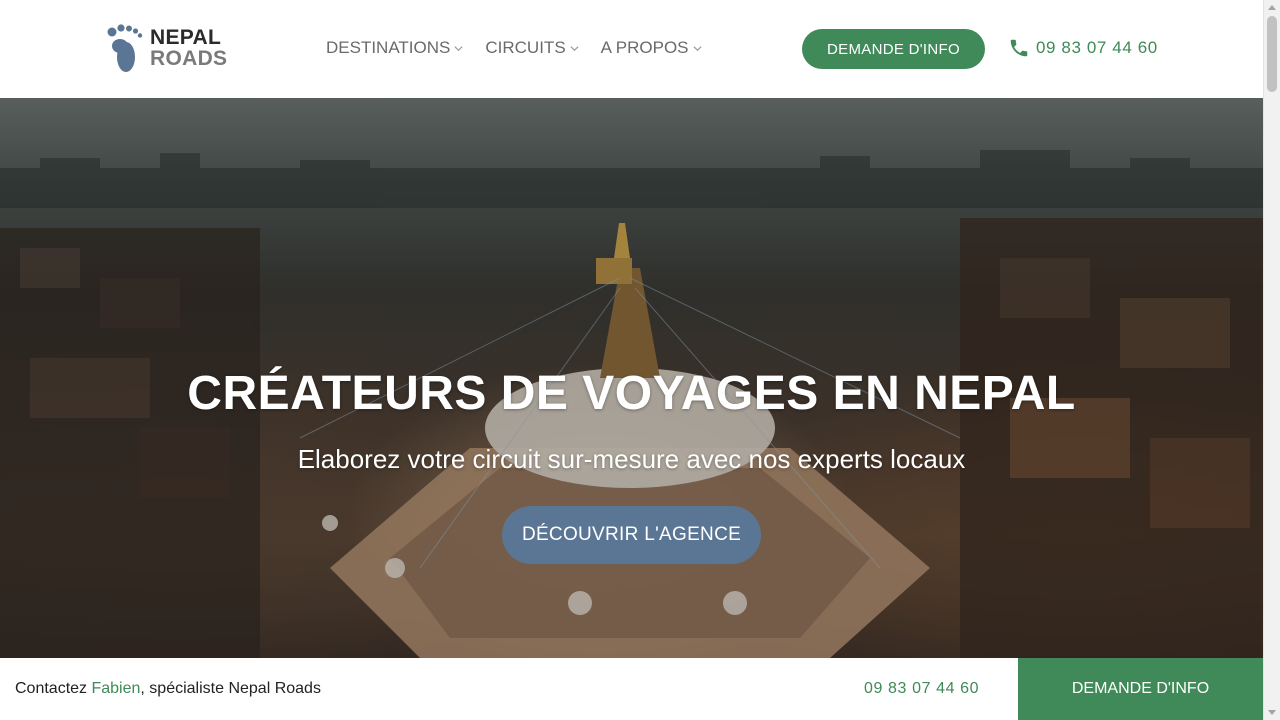  Describe the element at coordinates (125, 48) in the screenshot. I see `footprint-logo-icon` at that location.